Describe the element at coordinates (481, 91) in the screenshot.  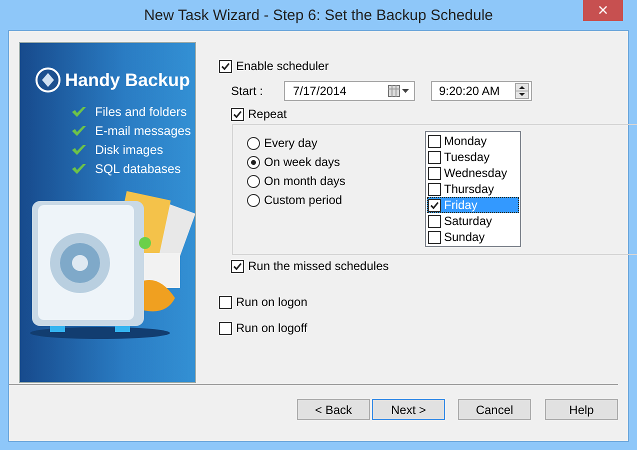
I see `time-field: 9:20:20 AM` at that location.